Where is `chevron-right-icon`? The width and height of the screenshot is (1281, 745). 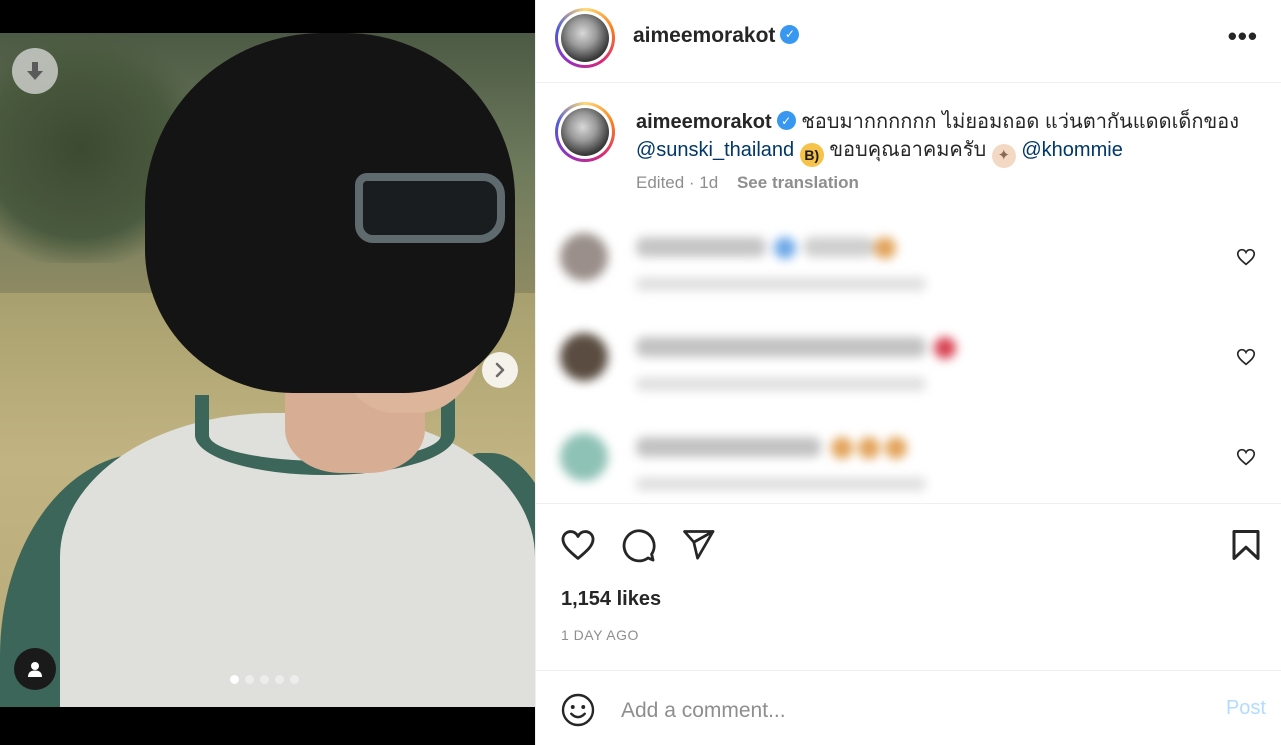
chevron-right-icon is located at coordinates (500, 370).